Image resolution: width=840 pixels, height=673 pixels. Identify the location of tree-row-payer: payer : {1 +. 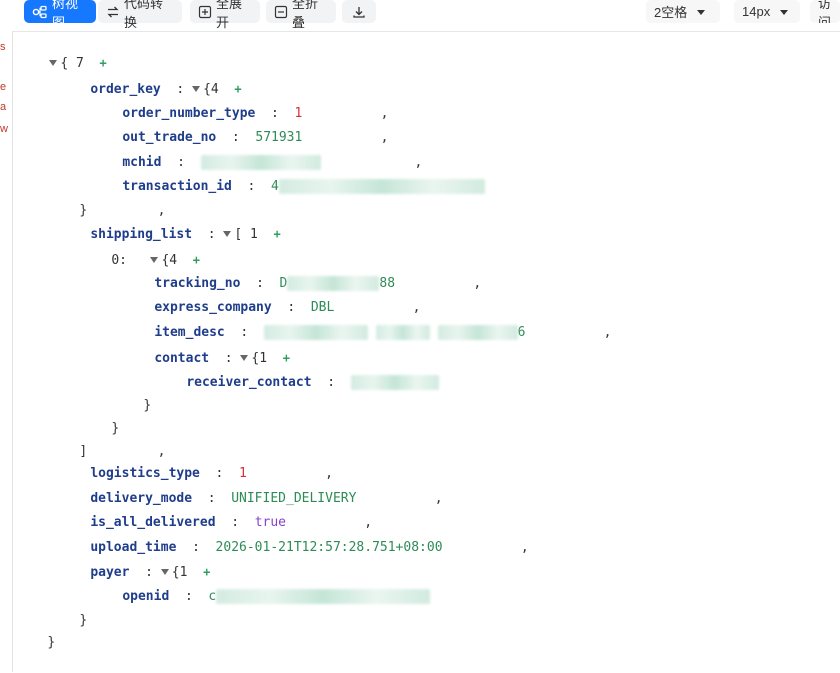
(134, 561).